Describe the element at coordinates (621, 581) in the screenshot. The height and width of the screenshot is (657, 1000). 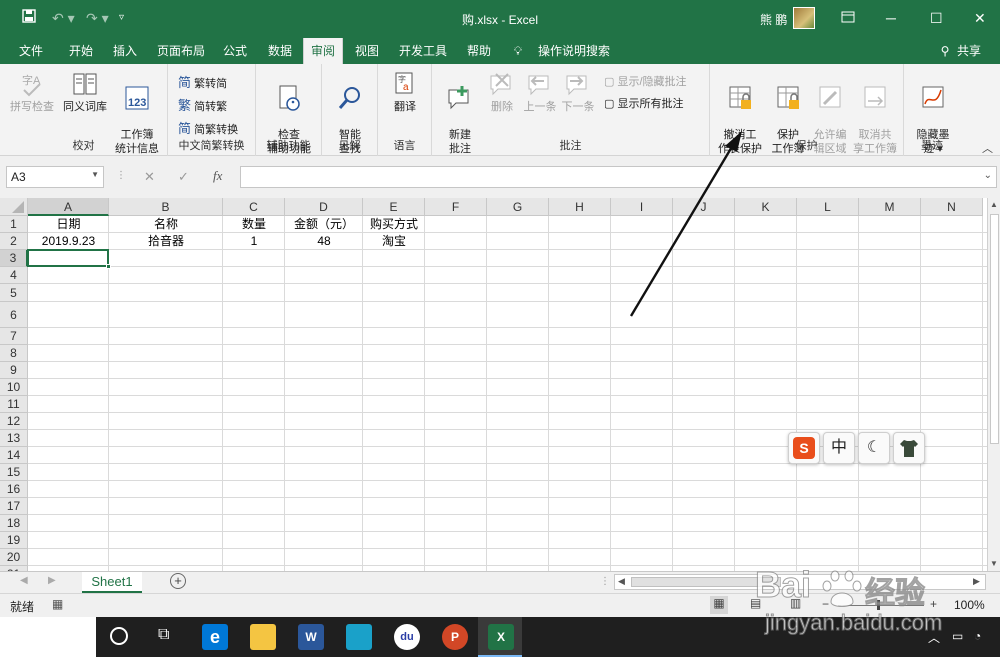
I see `hscroll-left-icon: ◀` at that location.